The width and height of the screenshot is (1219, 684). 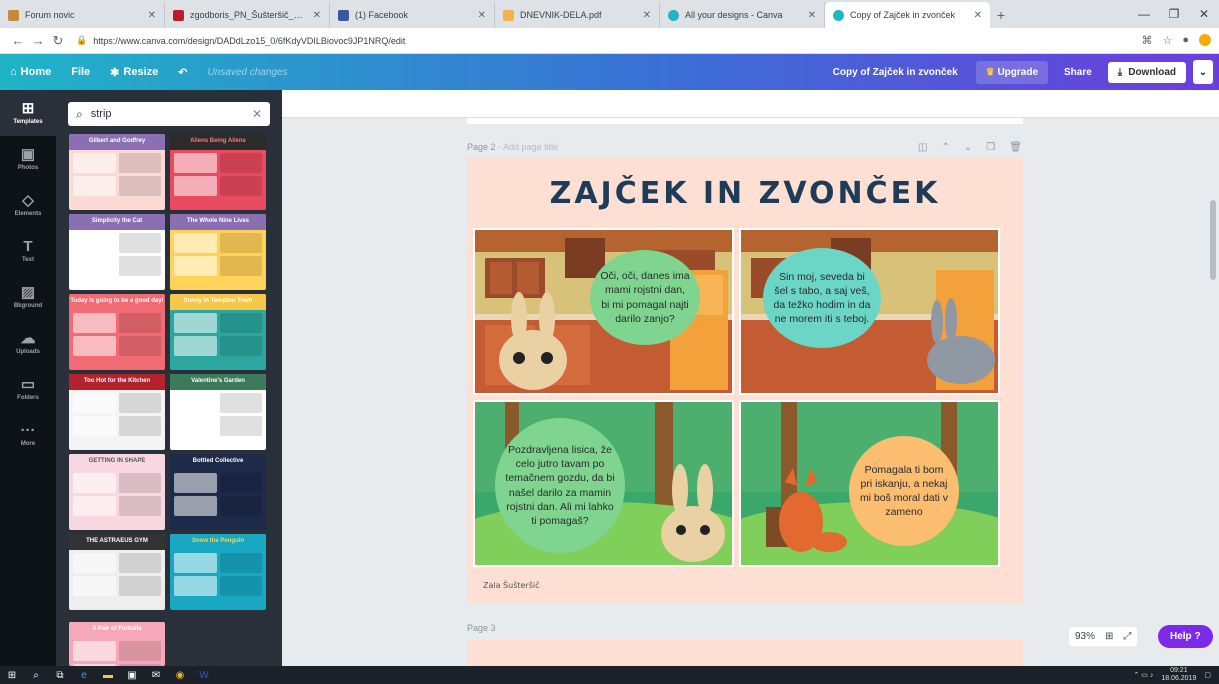 What do you see at coordinates (1011, 72) in the screenshot?
I see `upgrade-button: ♛ Upgrade` at bounding box center [1011, 72].